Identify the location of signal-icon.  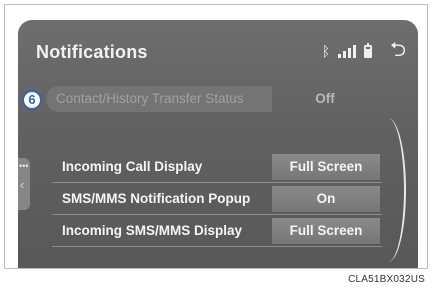
(347, 51).